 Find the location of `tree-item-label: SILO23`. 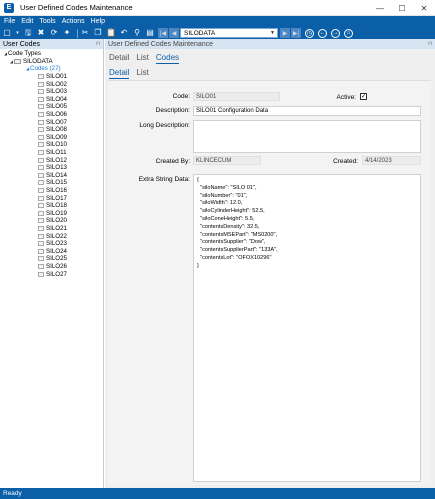

tree-item-label: SILO23 is located at coordinates (56, 244).